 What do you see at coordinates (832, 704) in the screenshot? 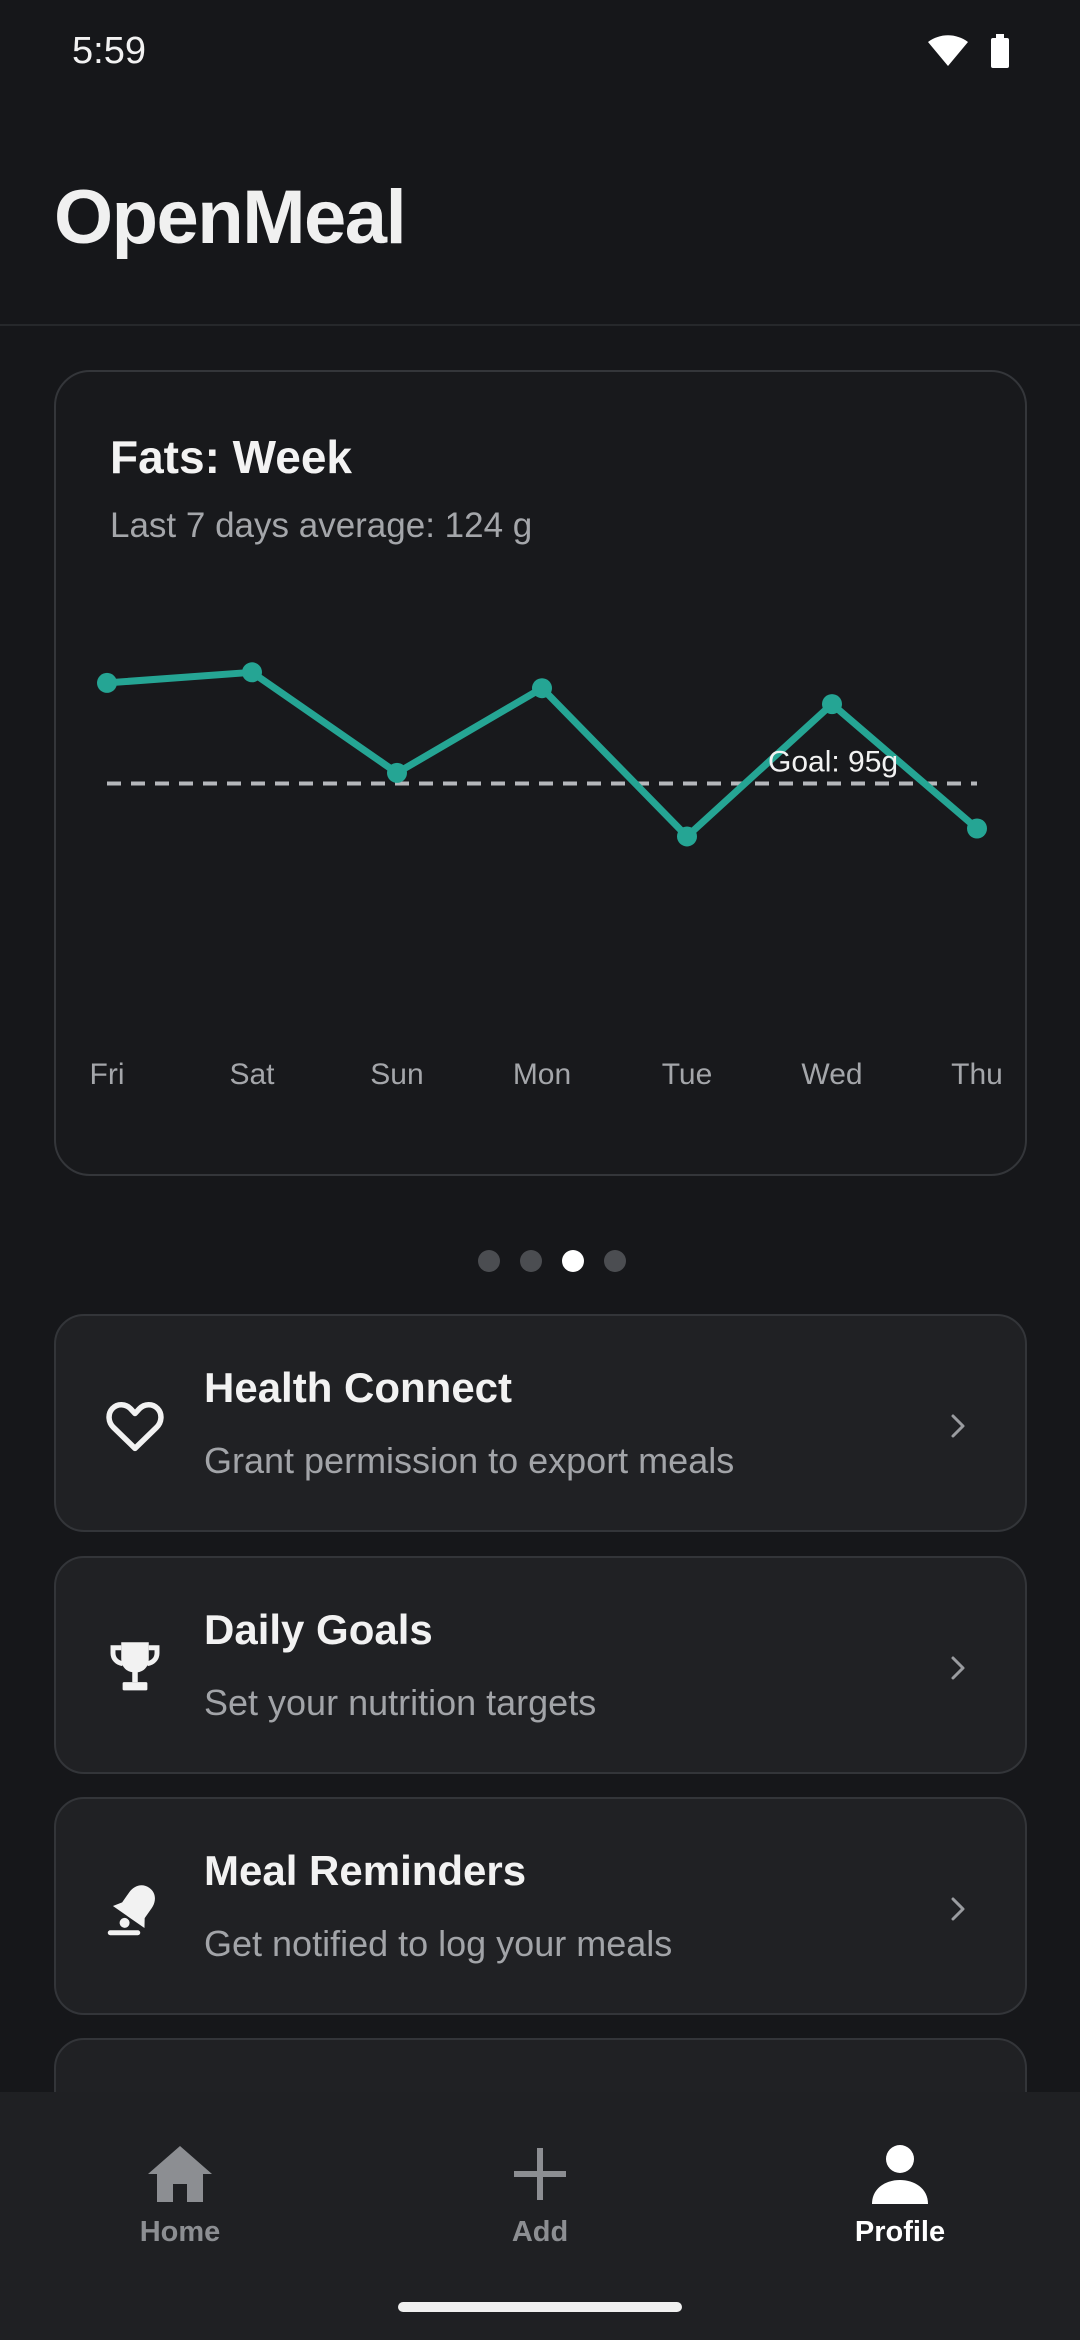
I see `data-point-wed` at bounding box center [832, 704].